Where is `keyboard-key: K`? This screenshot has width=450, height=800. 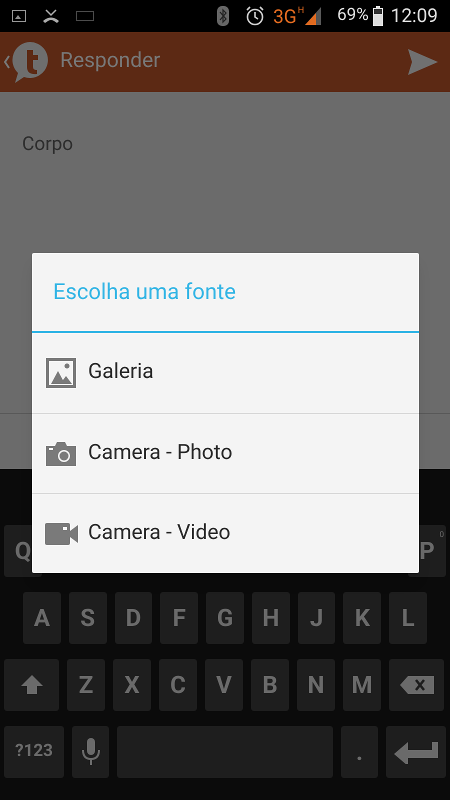
keyboard-key: K is located at coordinates (362, 618).